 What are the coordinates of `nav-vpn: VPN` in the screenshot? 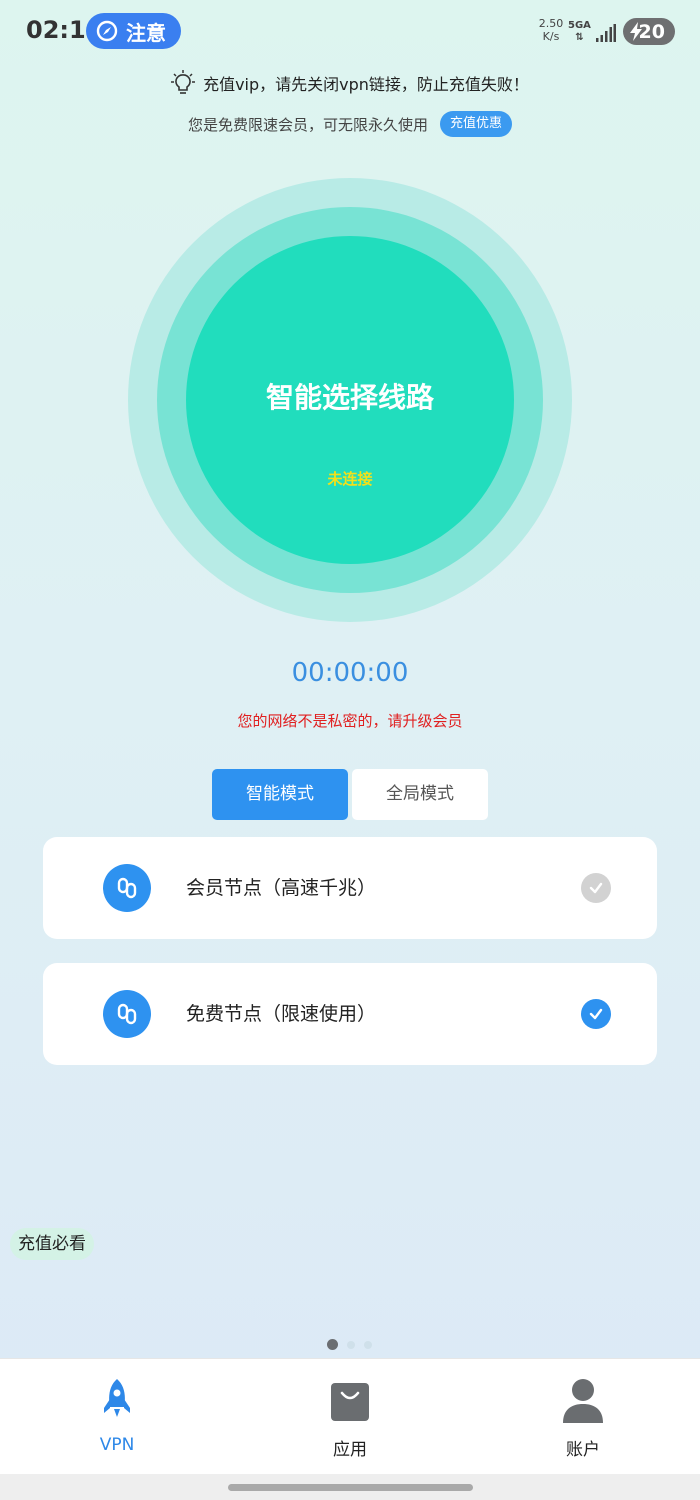 It's located at (117, 1417).